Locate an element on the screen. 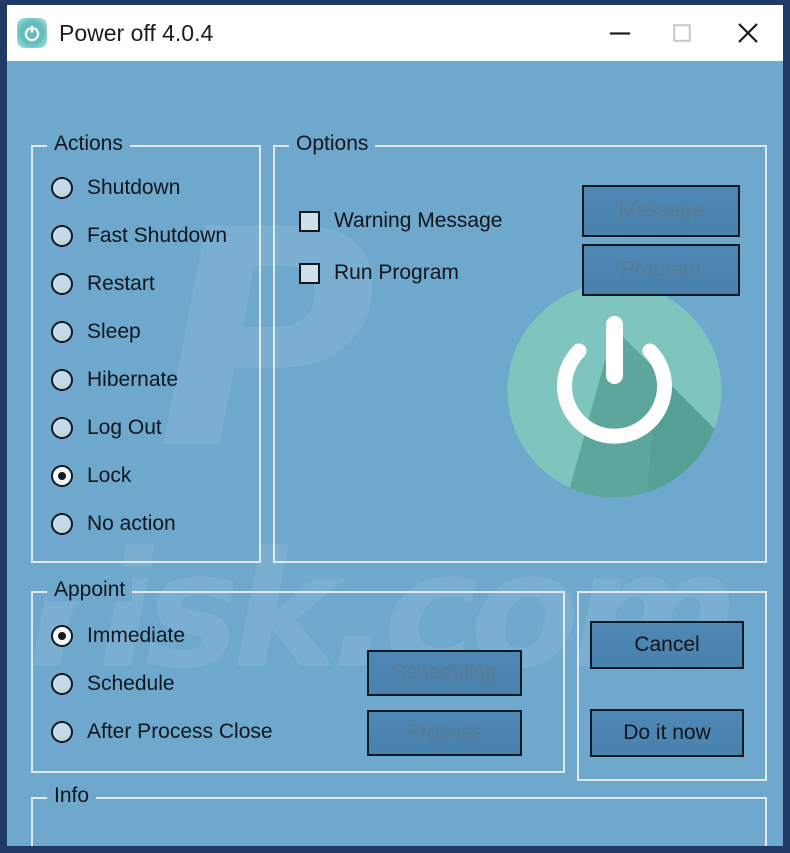 This screenshot has width=790, height=853. radio-schedule: Schedule is located at coordinates (113, 684).